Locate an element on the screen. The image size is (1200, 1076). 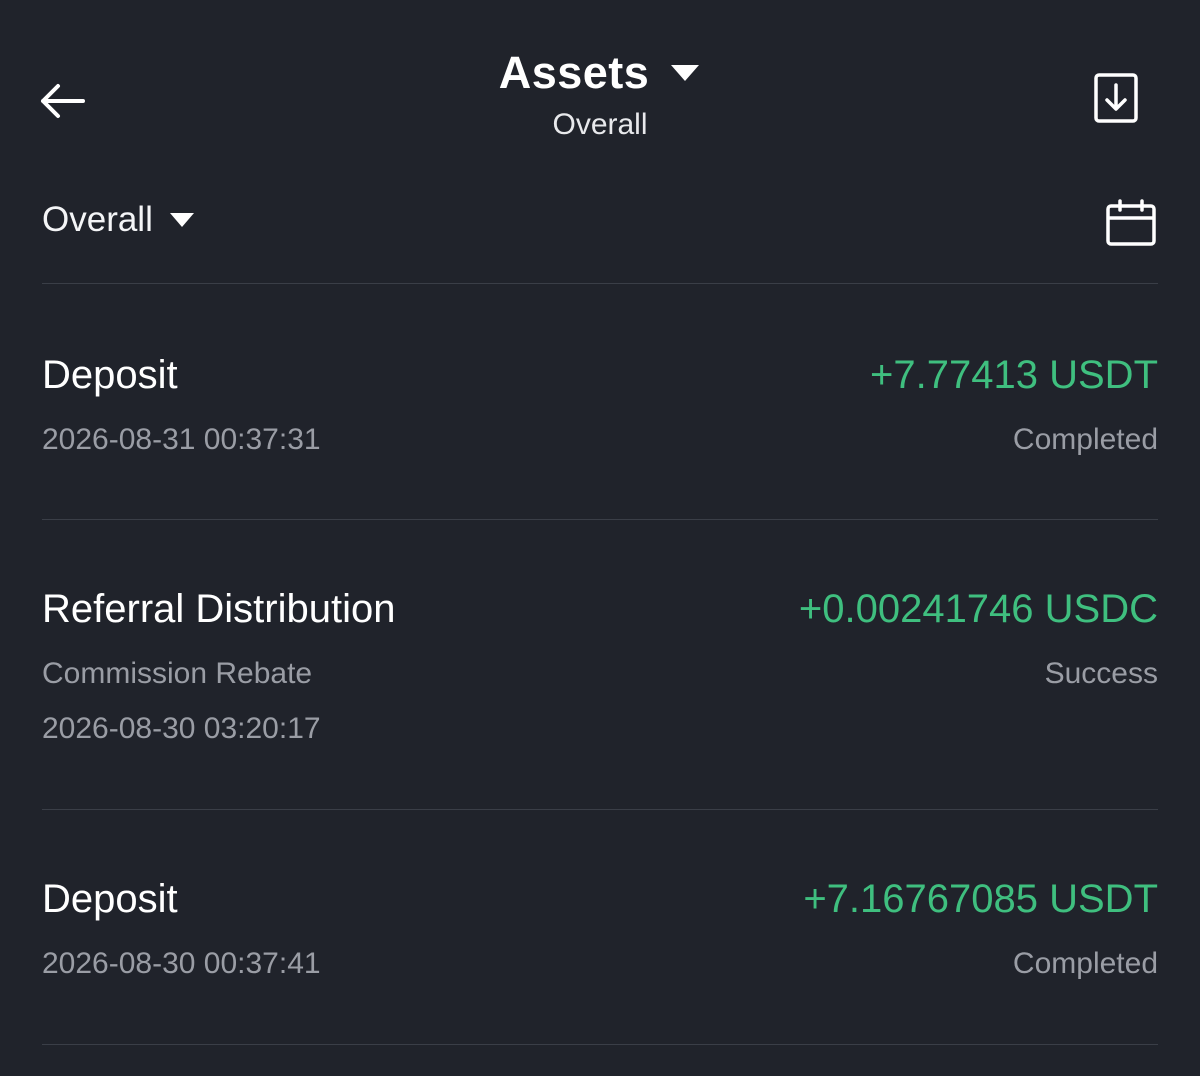
page-subtitle: Overall is located at coordinates (600, 124).